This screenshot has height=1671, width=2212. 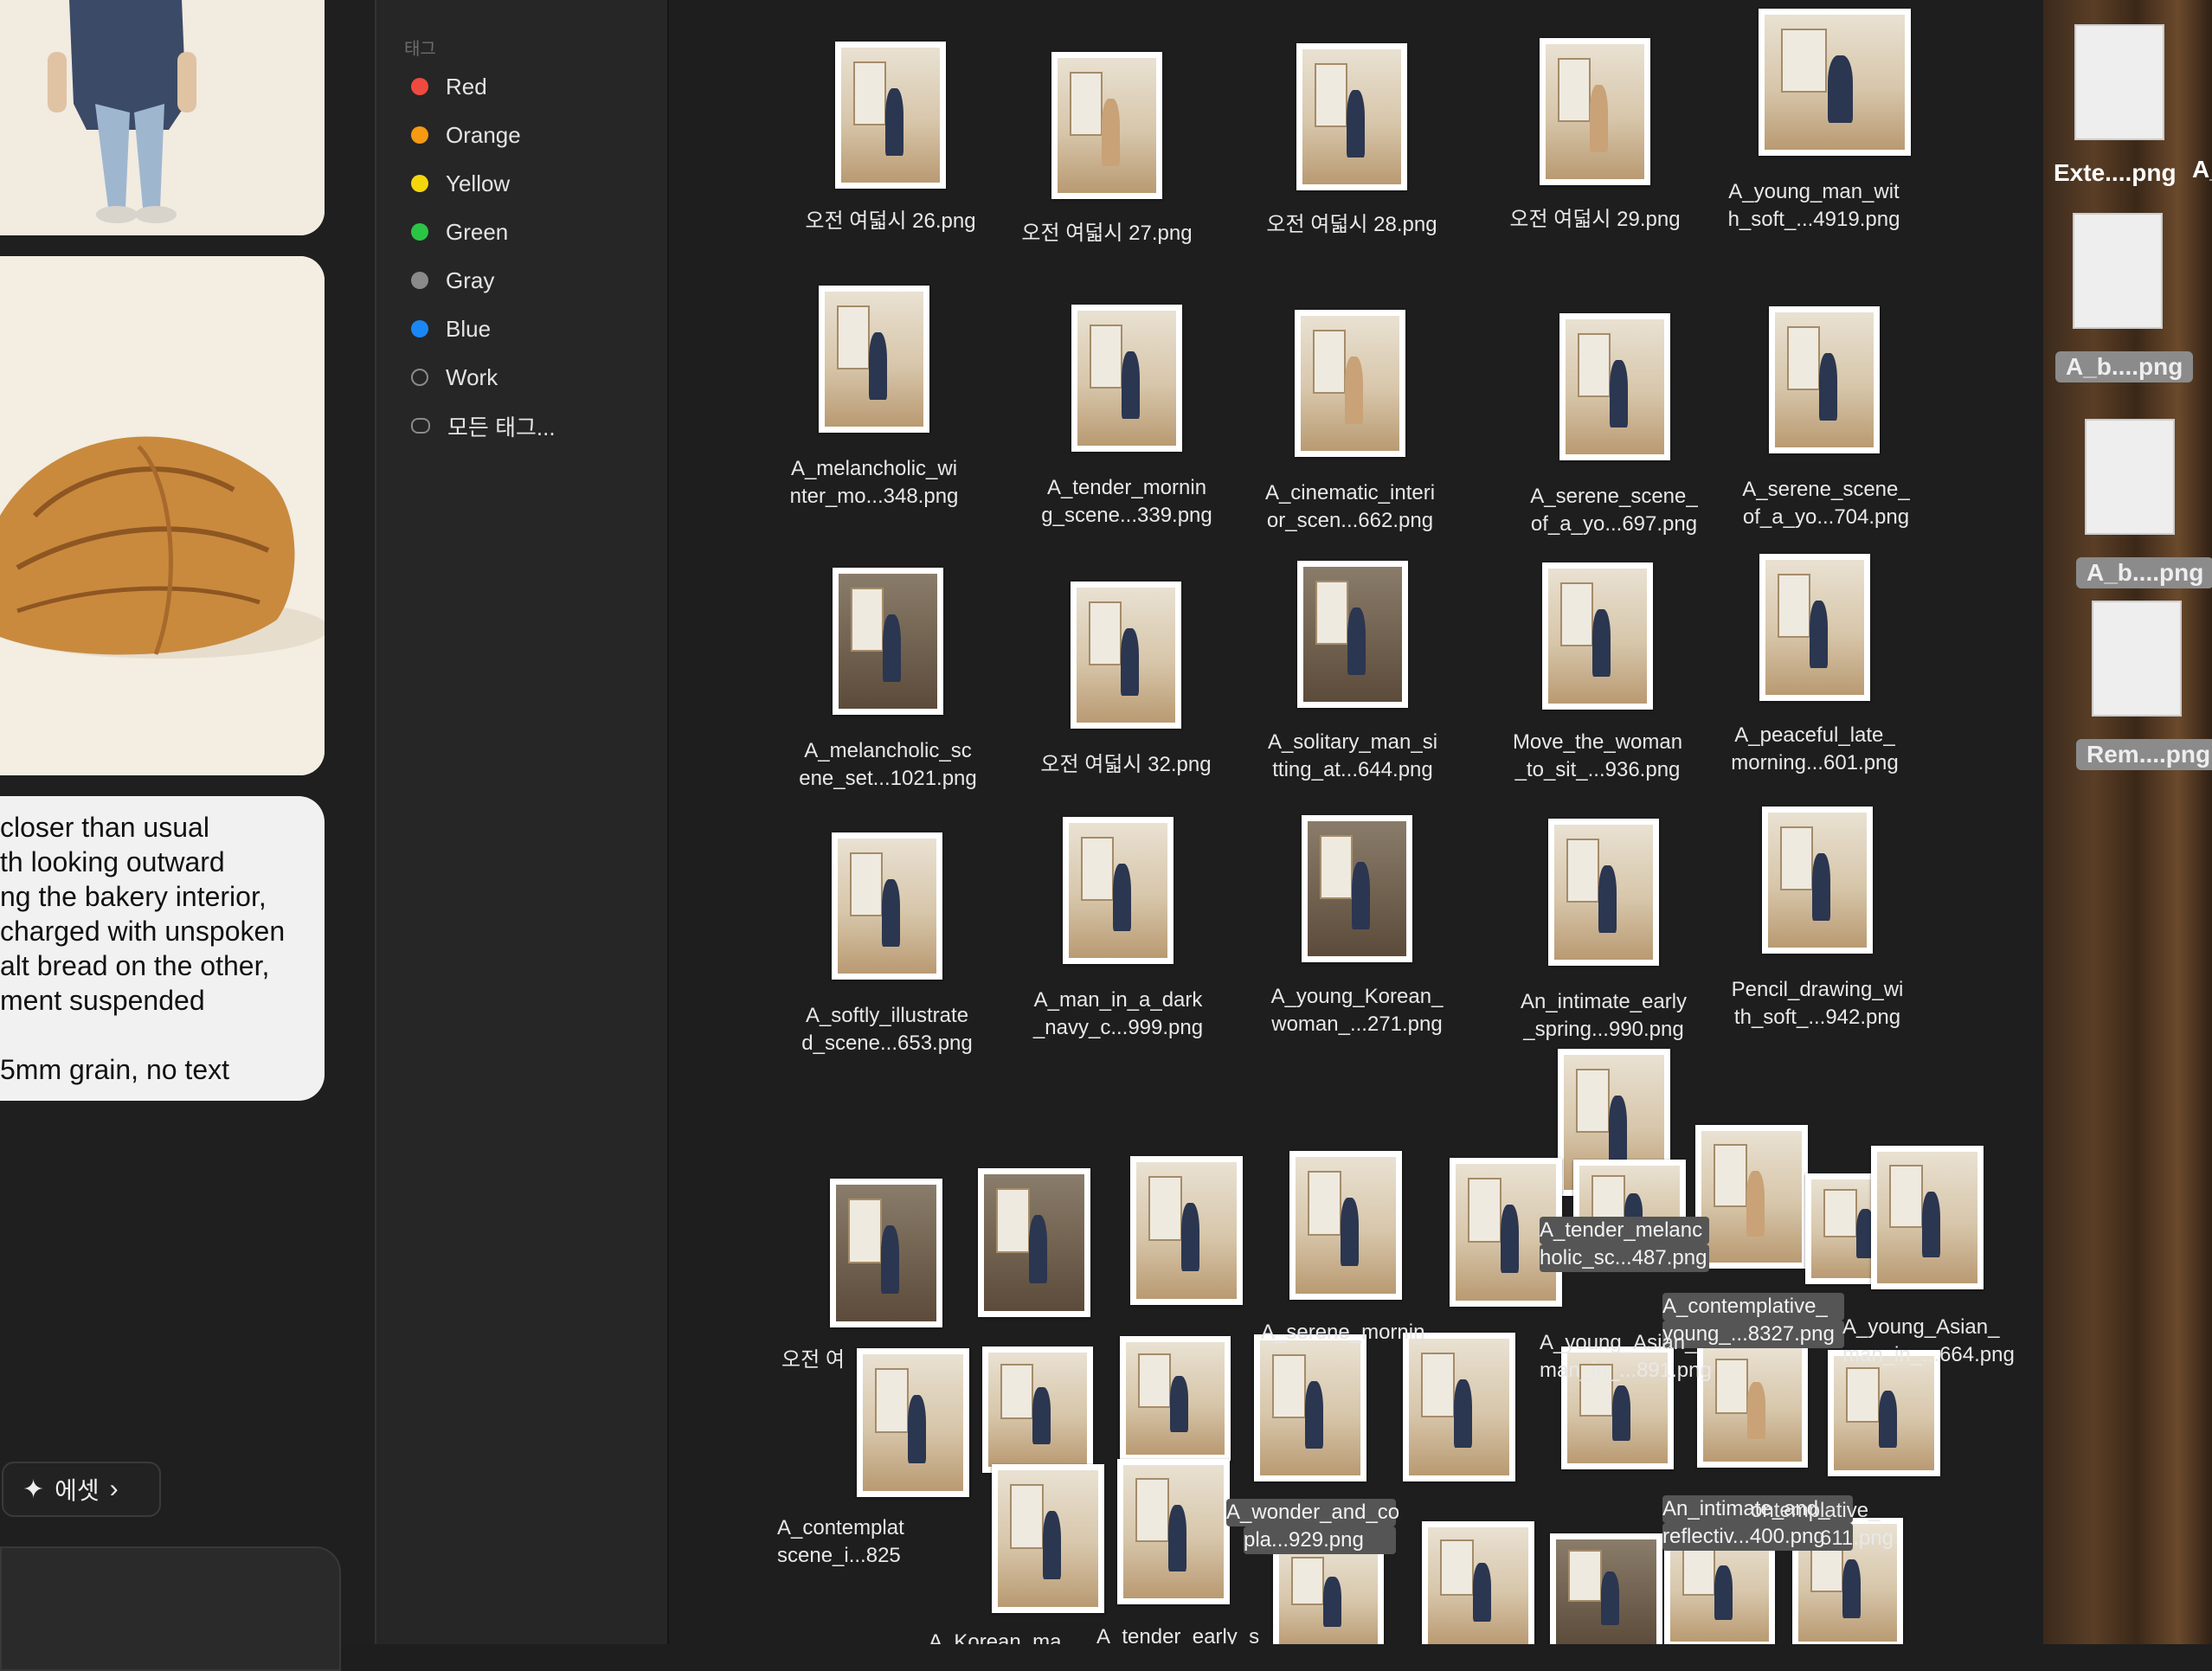 I want to click on file-name: 611.png, so click(x=1880, y=1538).